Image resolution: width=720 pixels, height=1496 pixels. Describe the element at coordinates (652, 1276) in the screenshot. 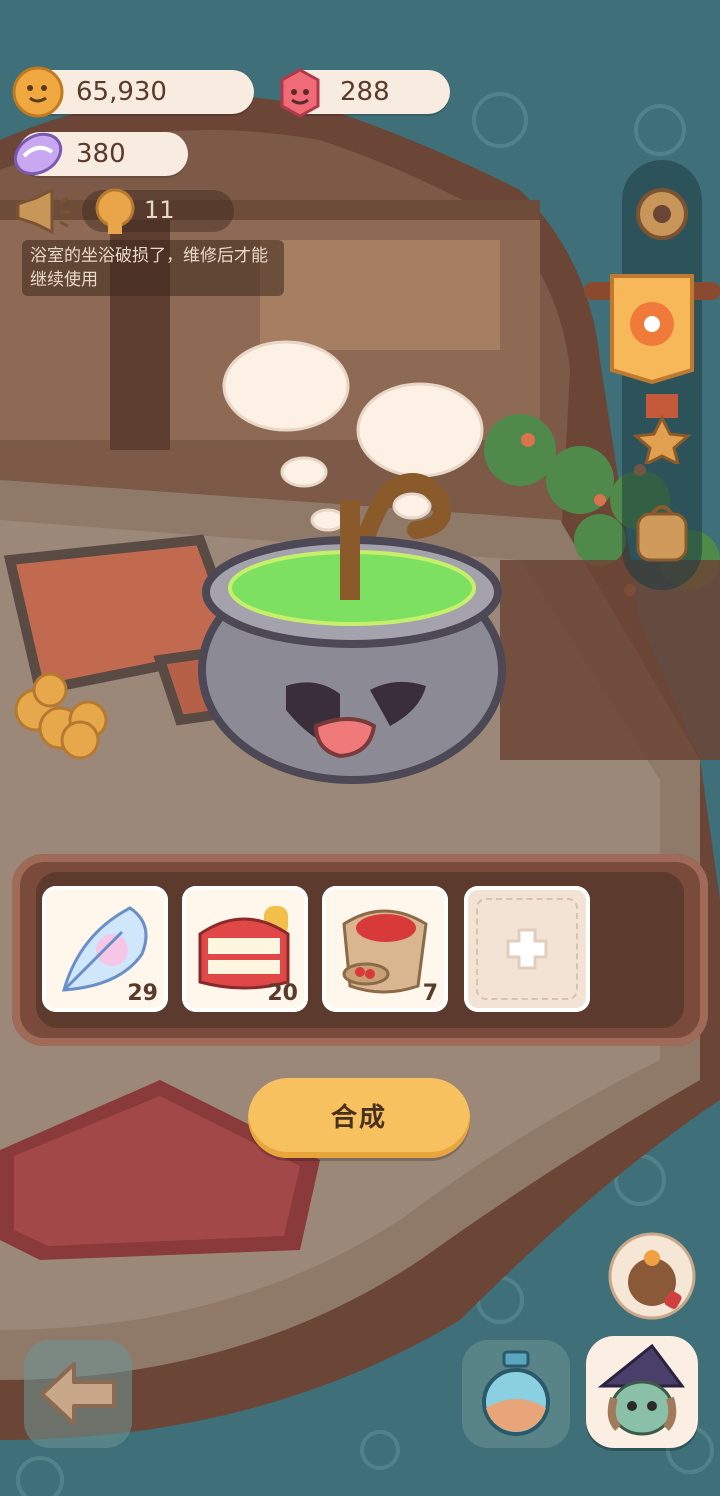

I see `npc-bear-icon` at that location.